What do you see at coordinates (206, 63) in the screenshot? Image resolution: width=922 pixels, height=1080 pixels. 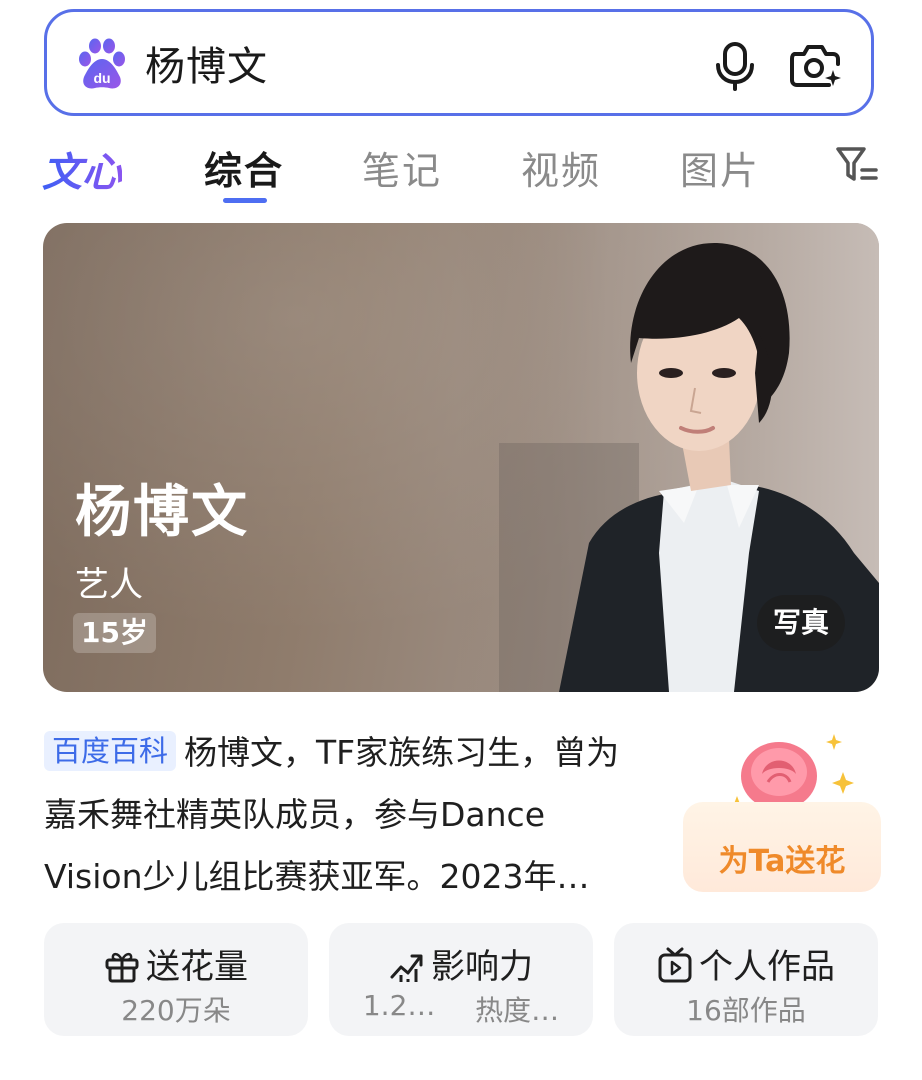 I see `search-input: 杨博文` at bounding box center [206, 63].